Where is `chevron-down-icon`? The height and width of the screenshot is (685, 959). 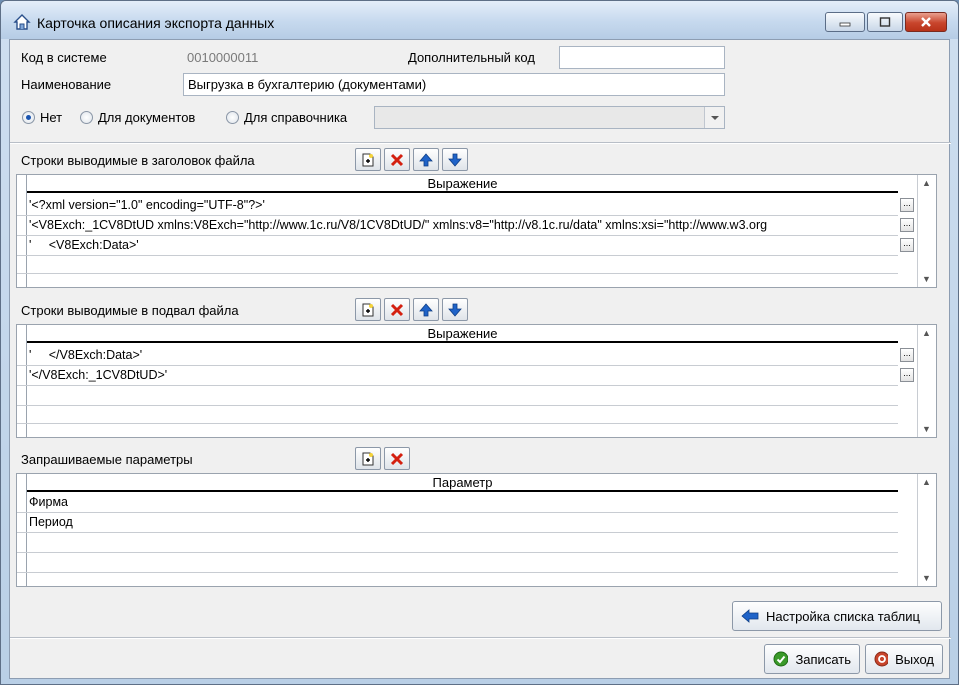
chevron-down-icon is located at coordinates (714, 117).